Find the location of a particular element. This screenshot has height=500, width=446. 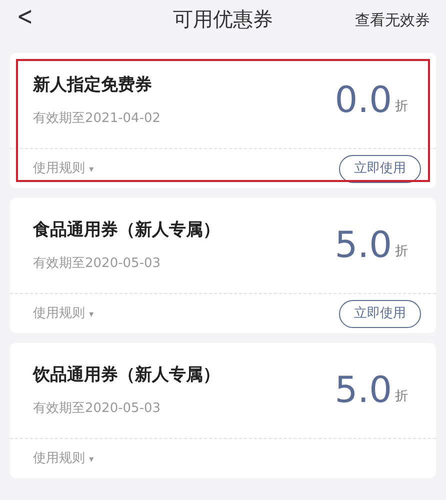

invalid-coupons-link: 查看无效券 is located at coordinates (392, 20).